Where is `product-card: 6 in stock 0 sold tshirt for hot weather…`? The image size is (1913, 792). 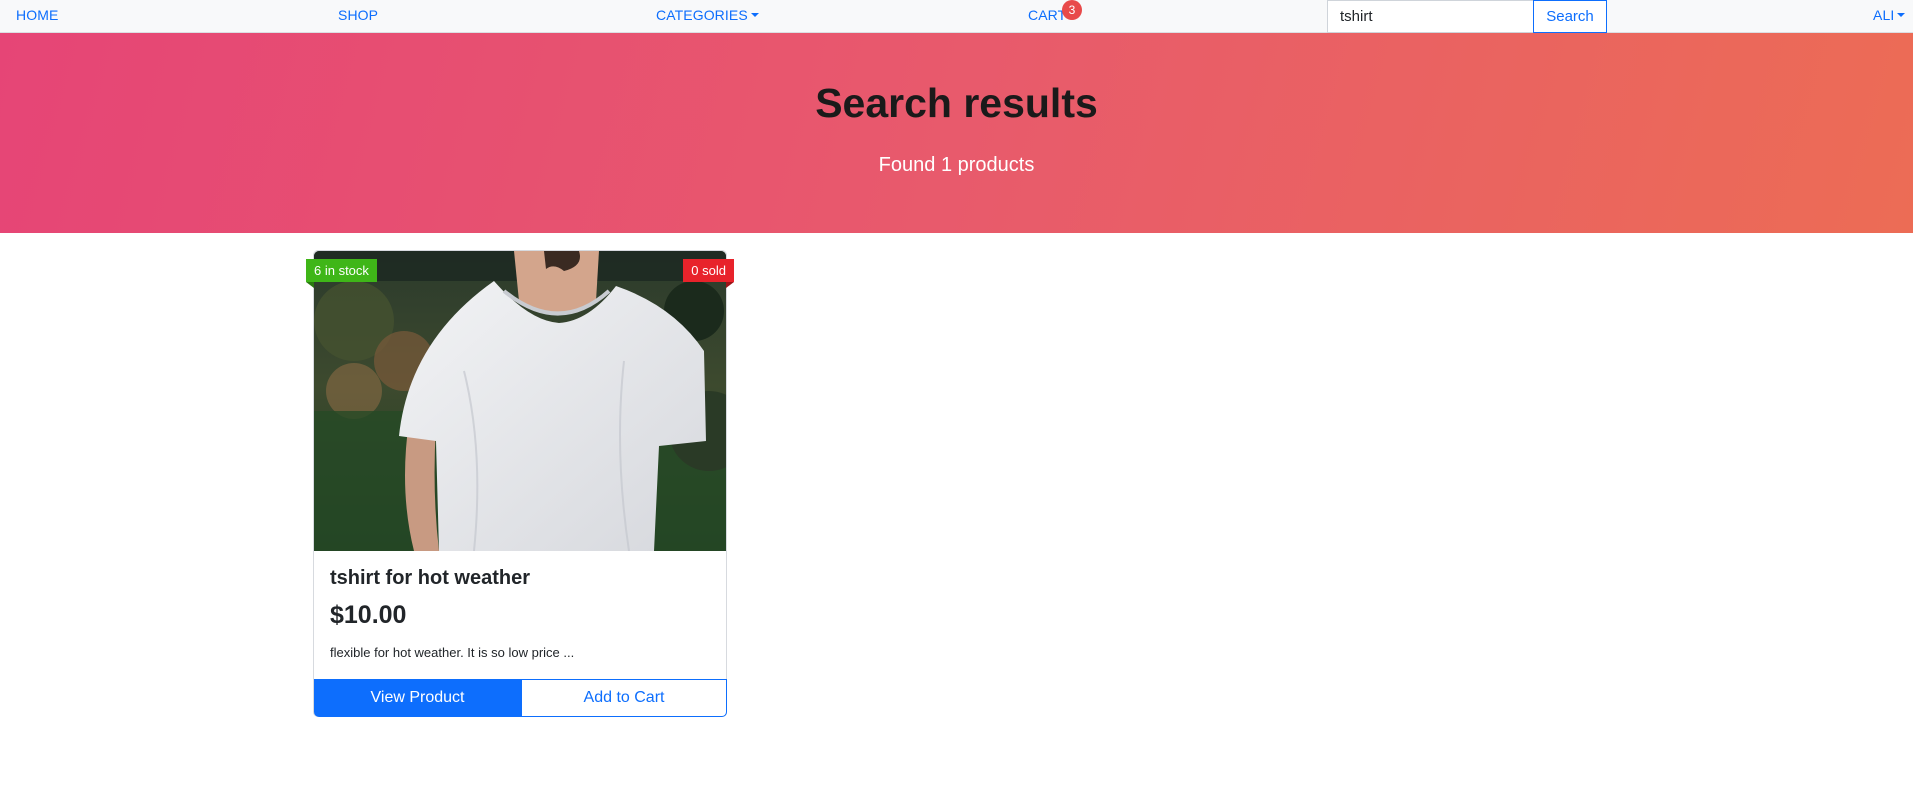
product-card: 6 in stock 0 sold tshirt for hot weather… is located at coordinates (520, 483).